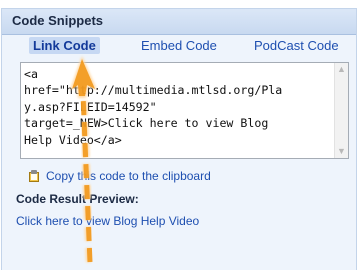 The height and width of the screenshot is (270, 361). I want to click on code-line: Help Video</a>, so click(73, 139).